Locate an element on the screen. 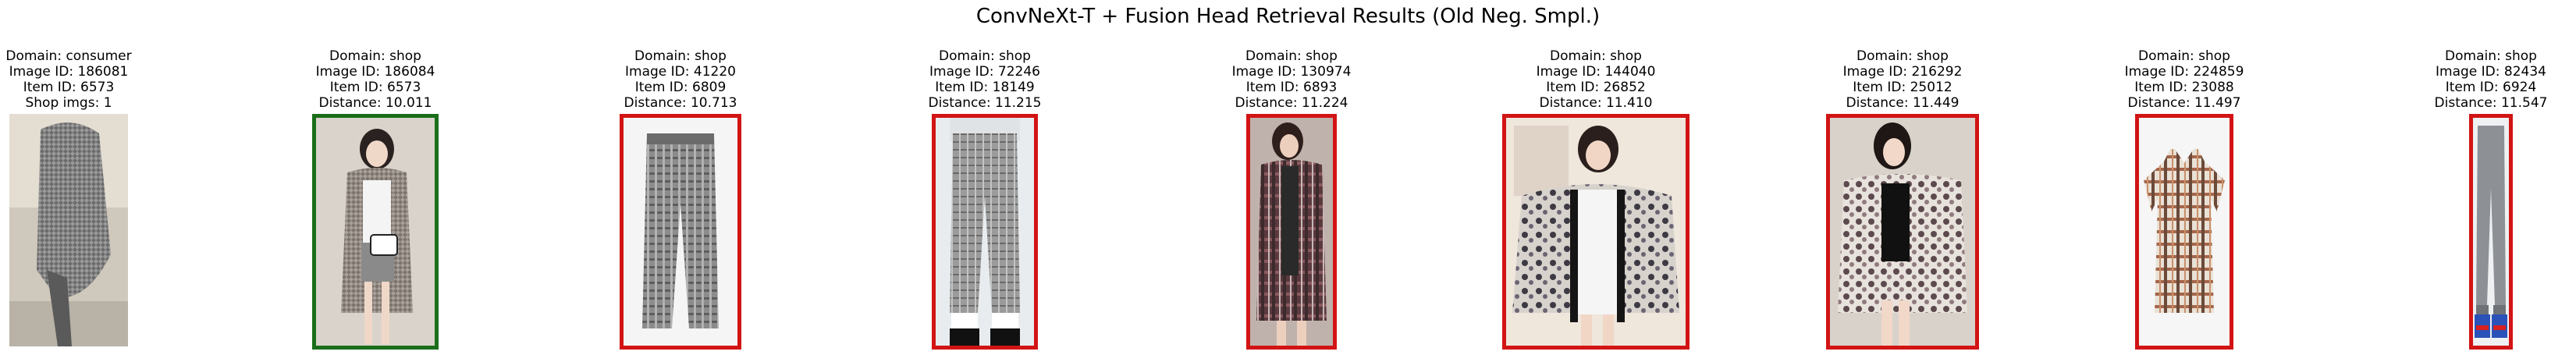 This screenshot has width=2576, height=355. distance-label: Distance: 11.224 is located at coordinates (1292, 103).